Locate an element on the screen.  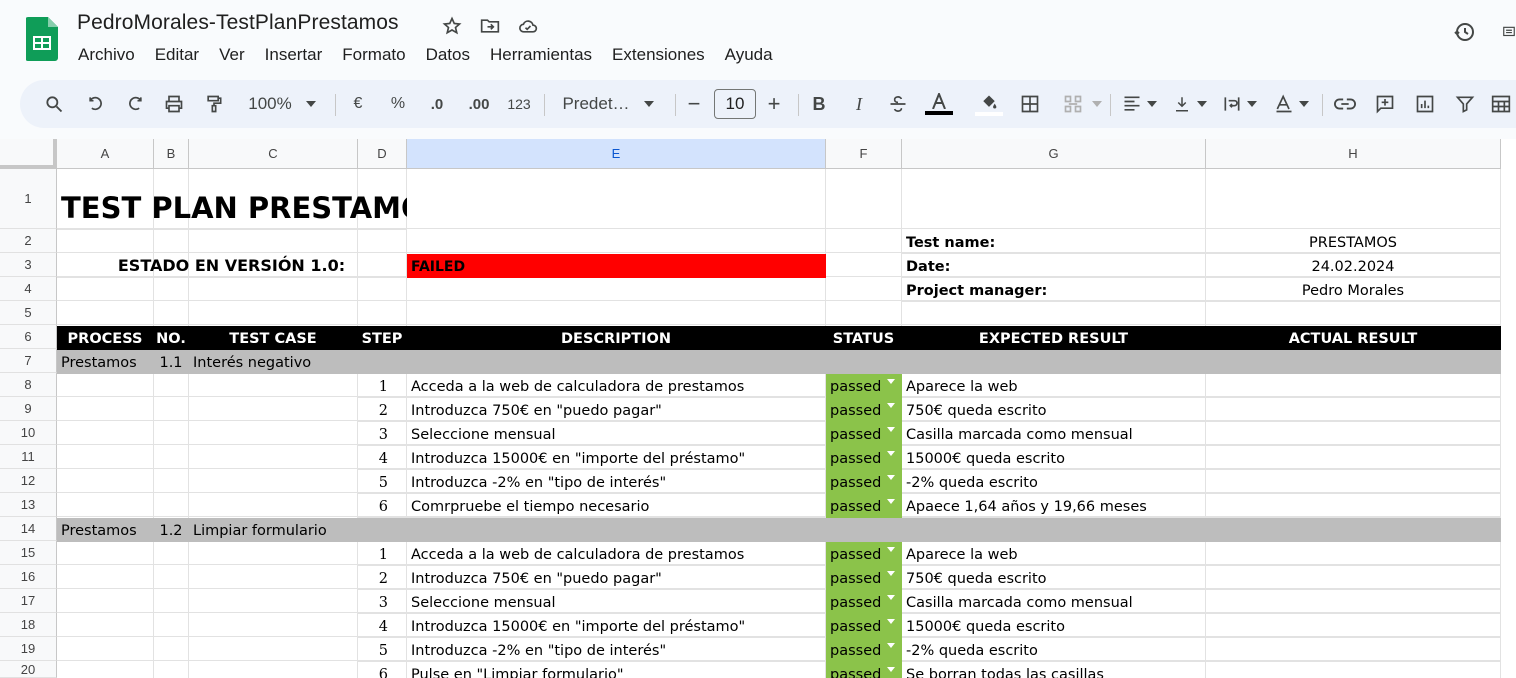
expected-result-cell: Apaece 1,64 años y 19,66 meses is located at coordinates (1054, 506).